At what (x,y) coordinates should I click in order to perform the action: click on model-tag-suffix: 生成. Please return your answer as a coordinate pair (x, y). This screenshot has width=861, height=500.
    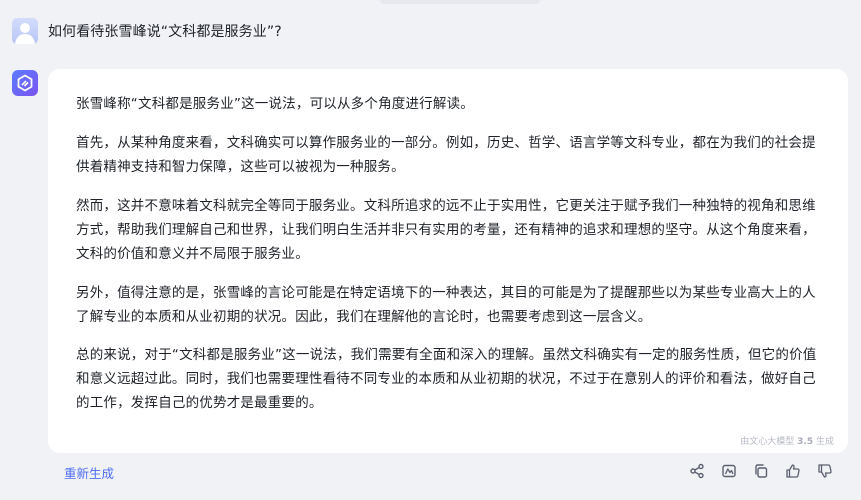
    Looking at the image, I should click on (824, 442).